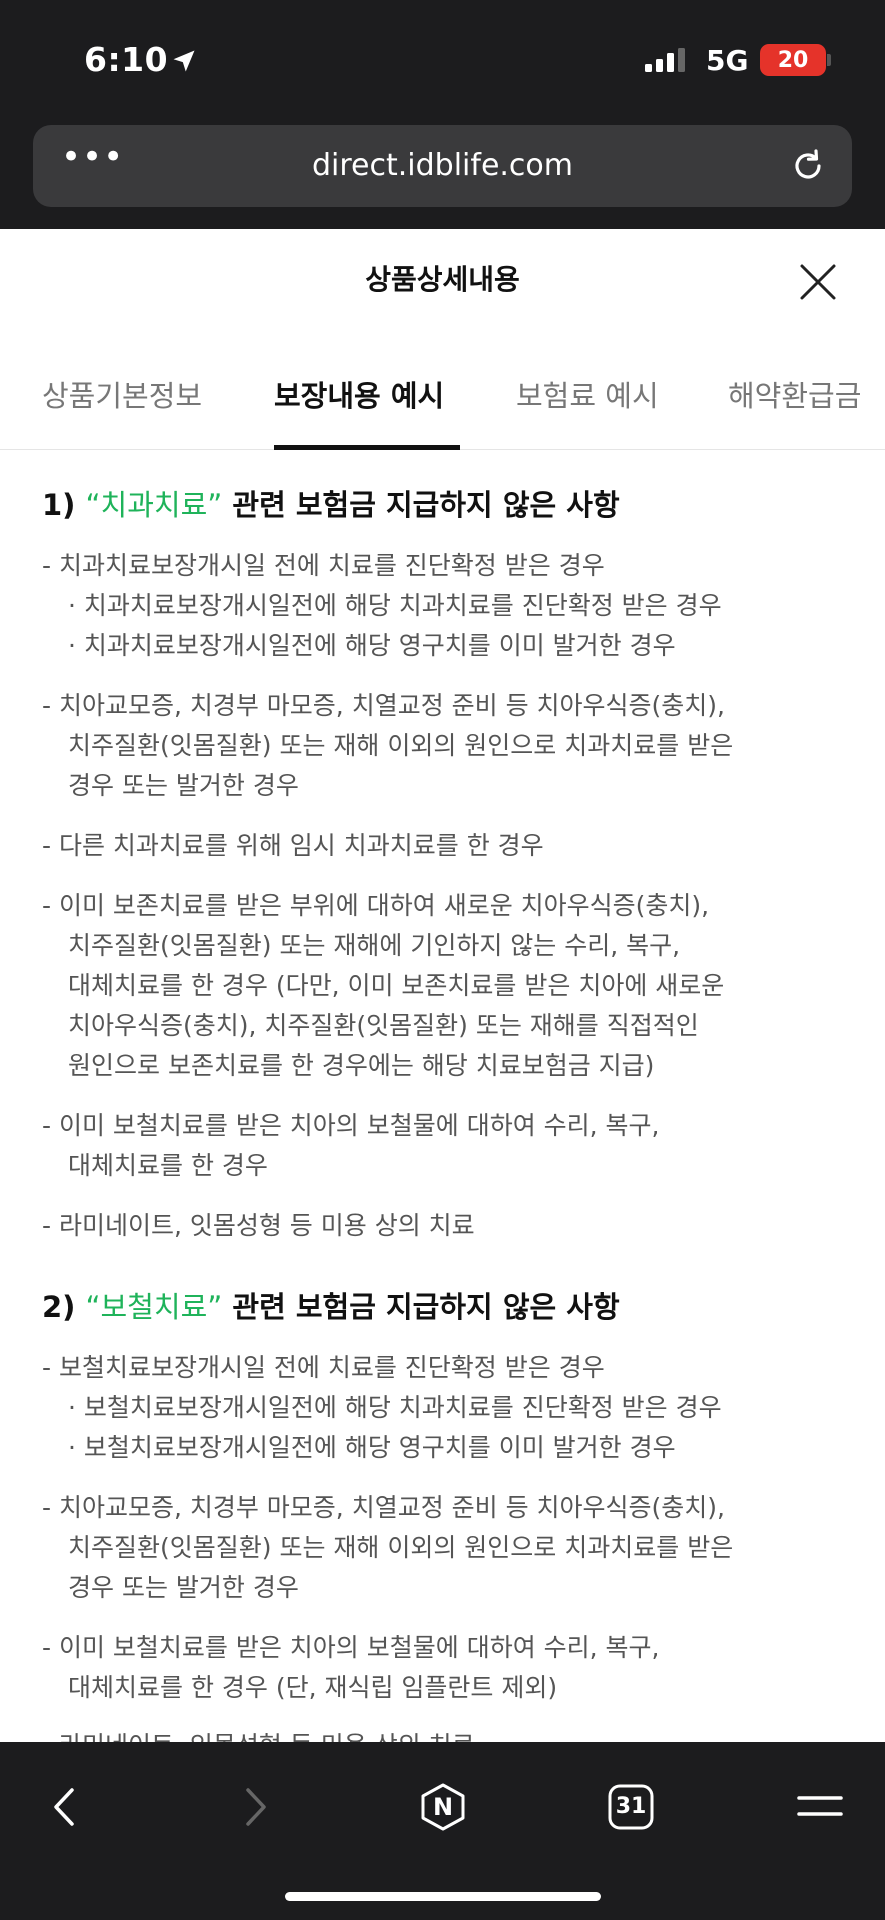 The width and height of the screenshot is (885, 1920). I want to click on list-item: · 치과치료보장개시일전에 해당 치과치료를 진단확정 받은 경우, so click(395, 605).